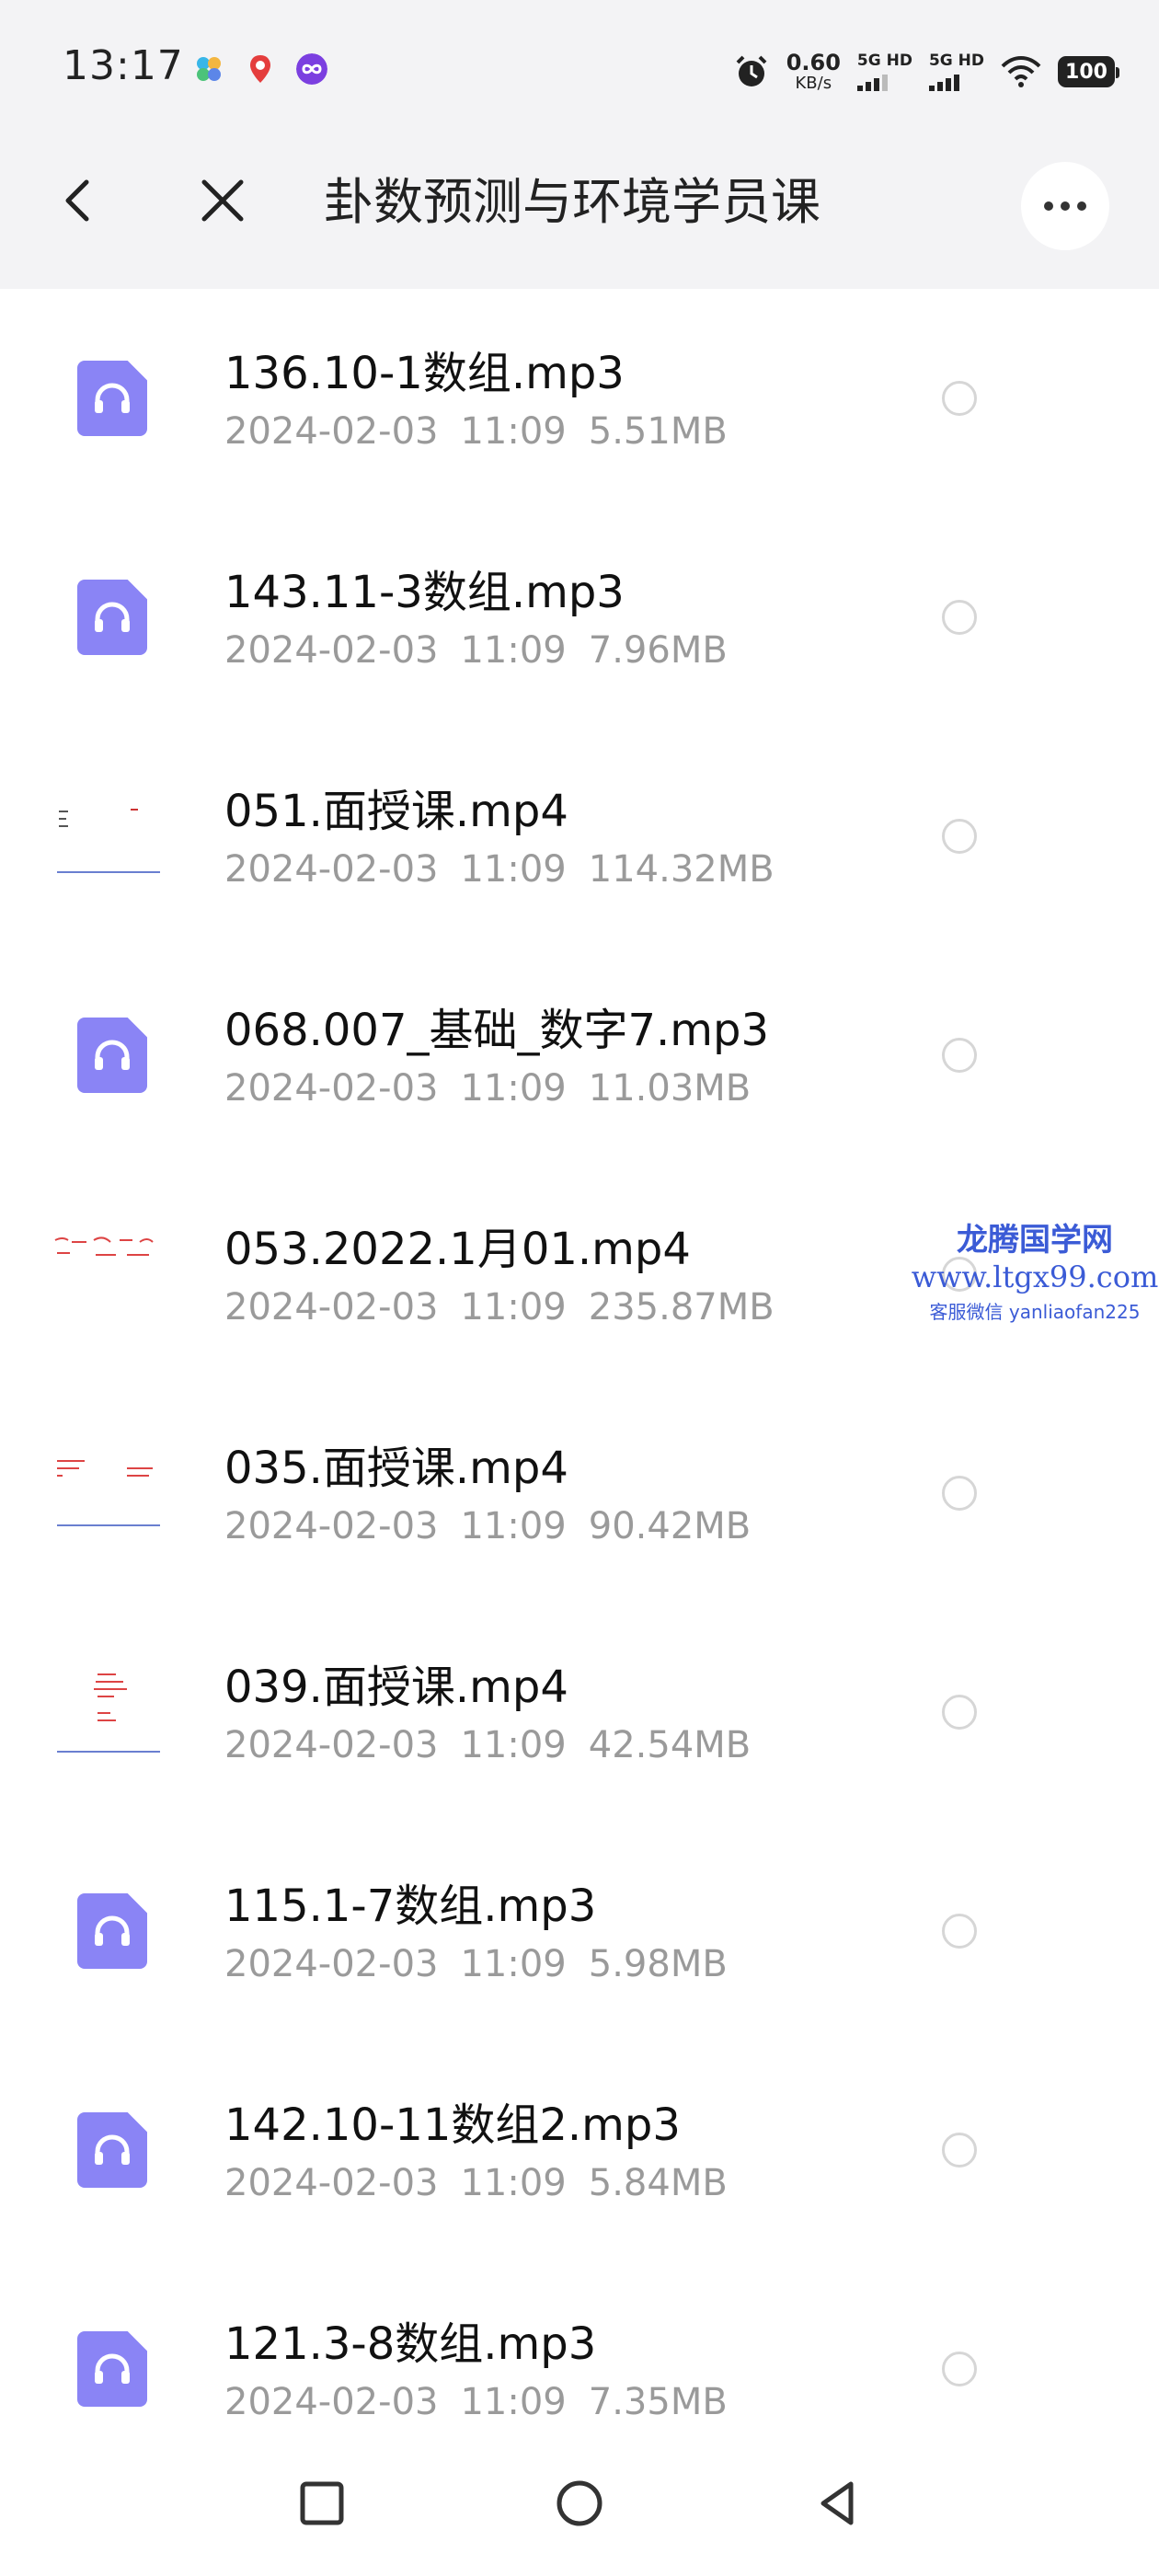  What do you see at coordinates (424, 373) in the screenshot?
I see `file-name: 136.10-1数组.mp3` at bounding box center [424, 373].